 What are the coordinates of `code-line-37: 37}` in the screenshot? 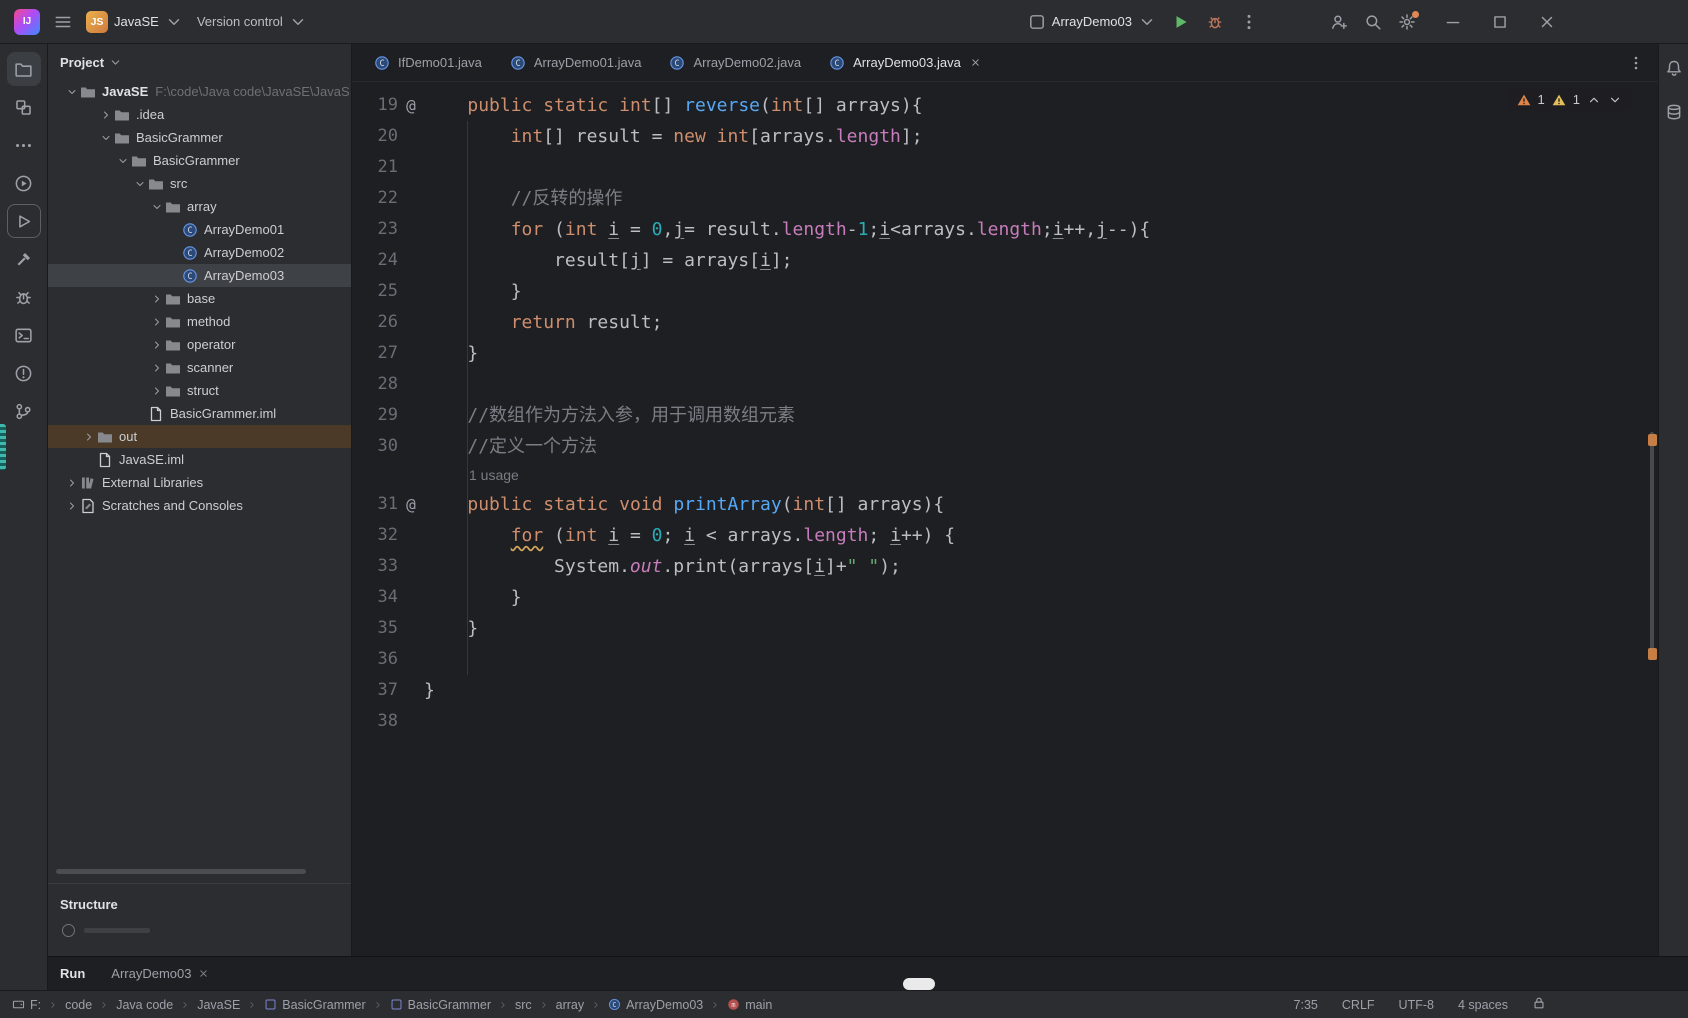 It's located at (1005, 690).